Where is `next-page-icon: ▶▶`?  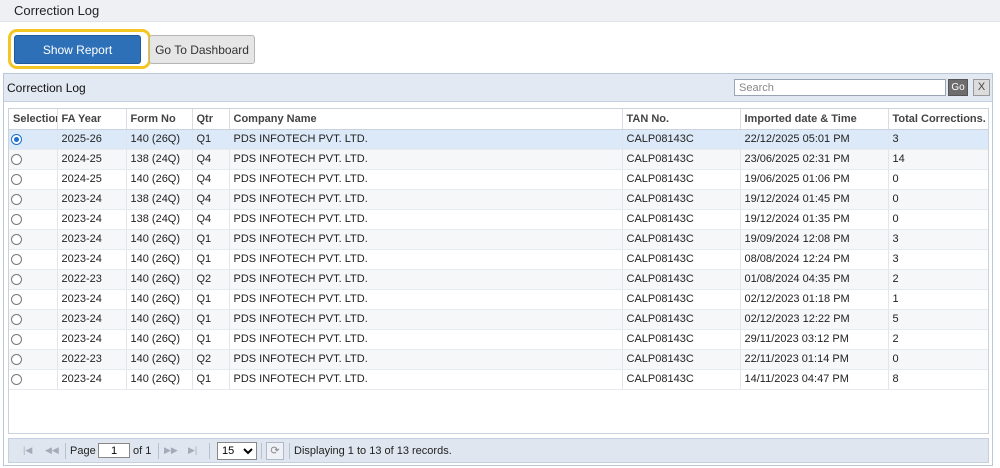
next-page-icon: ▶▶ is located at coordinates (171, 450).